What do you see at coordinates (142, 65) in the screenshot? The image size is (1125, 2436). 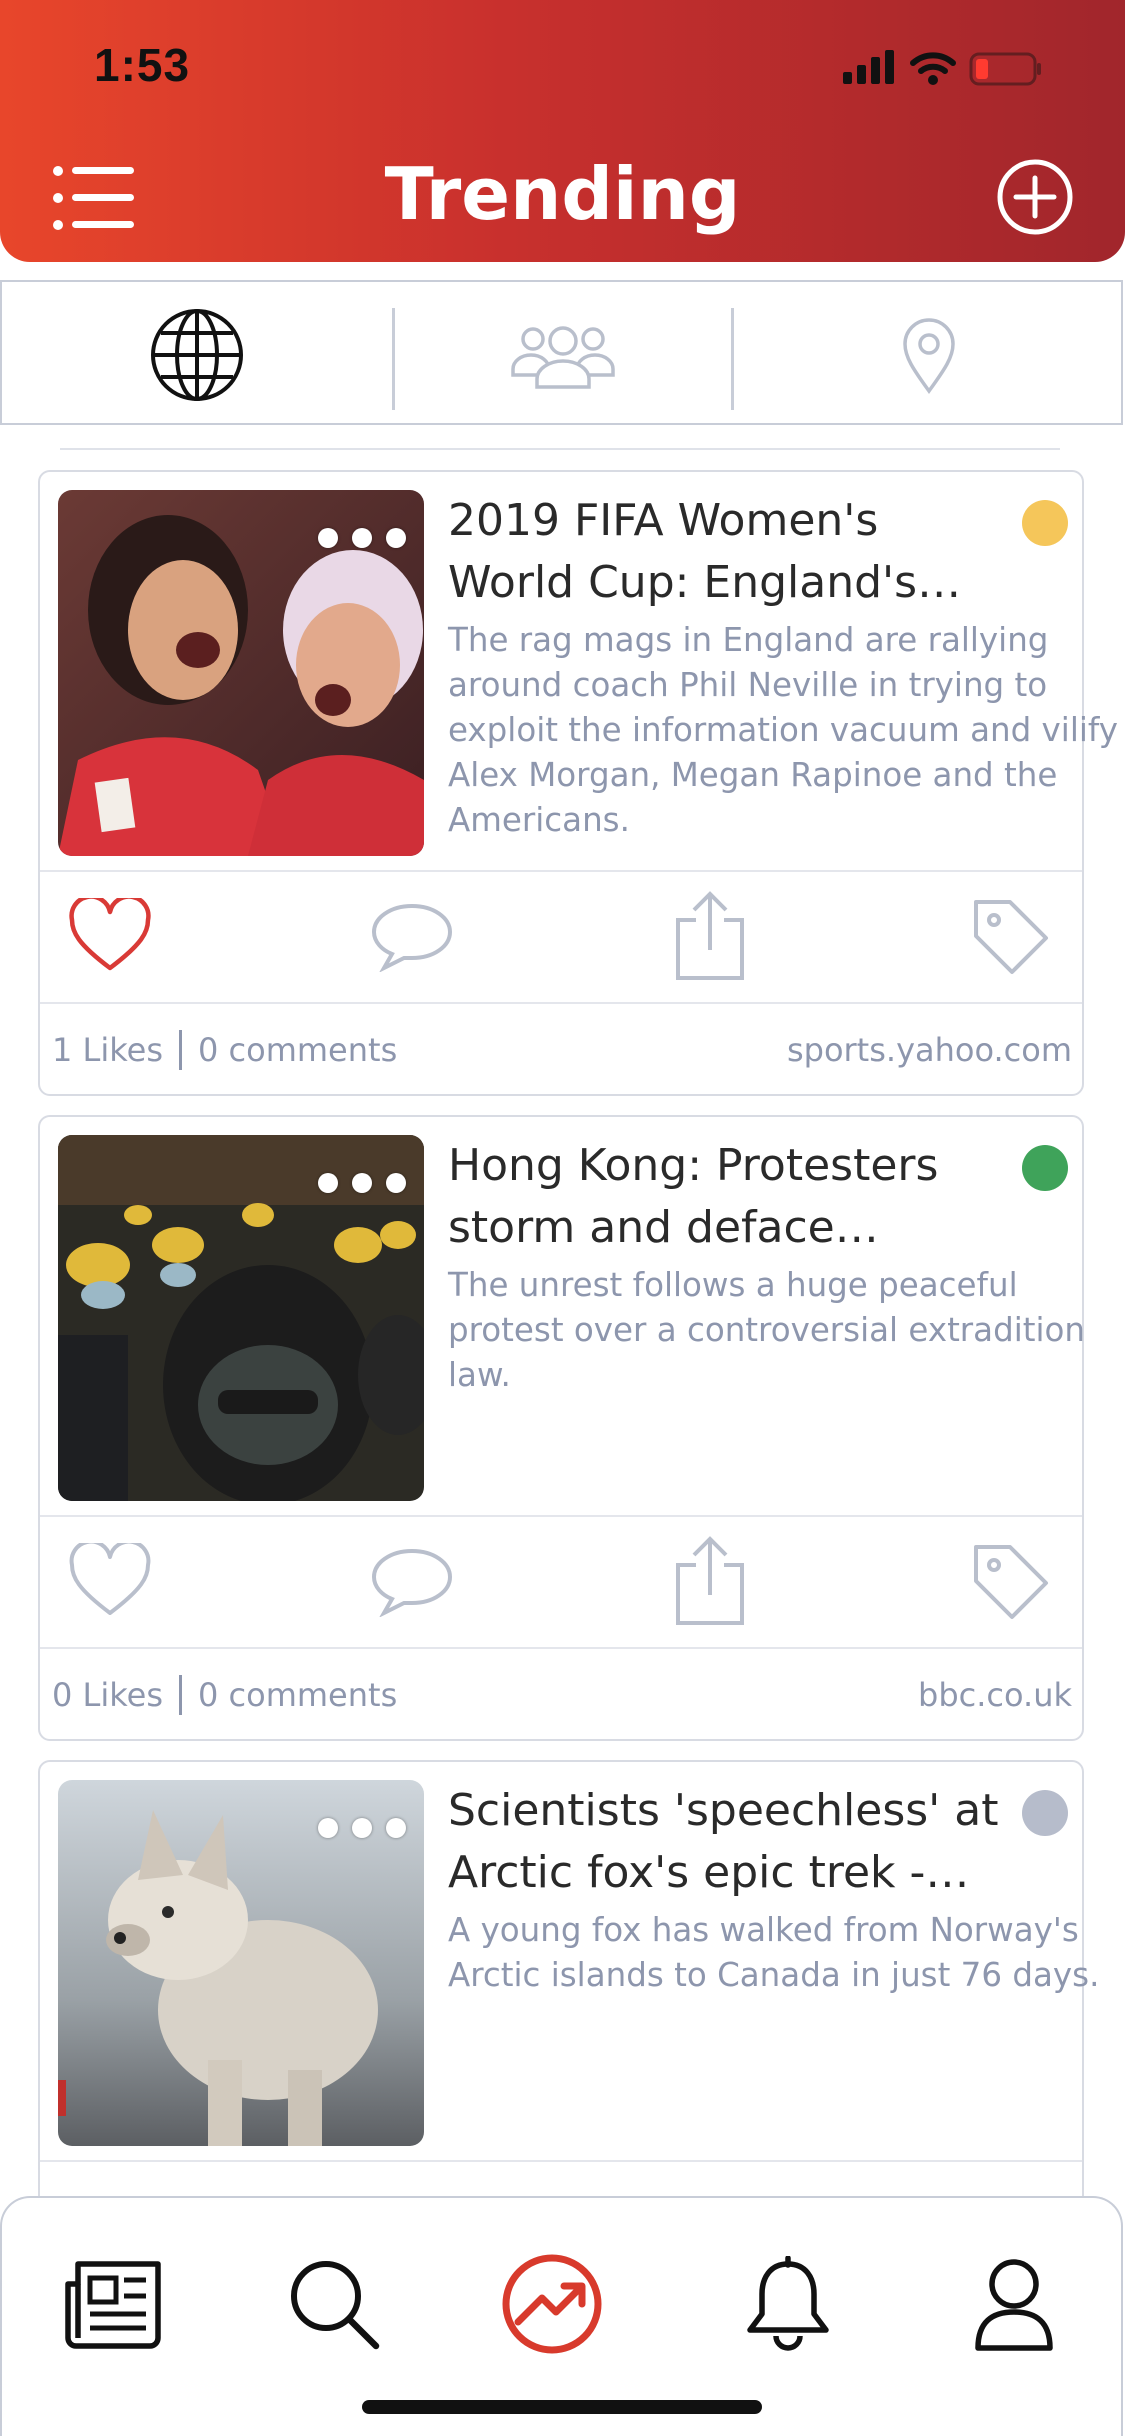 I see `status-time: 1:53` at bounding box center [142, 65].